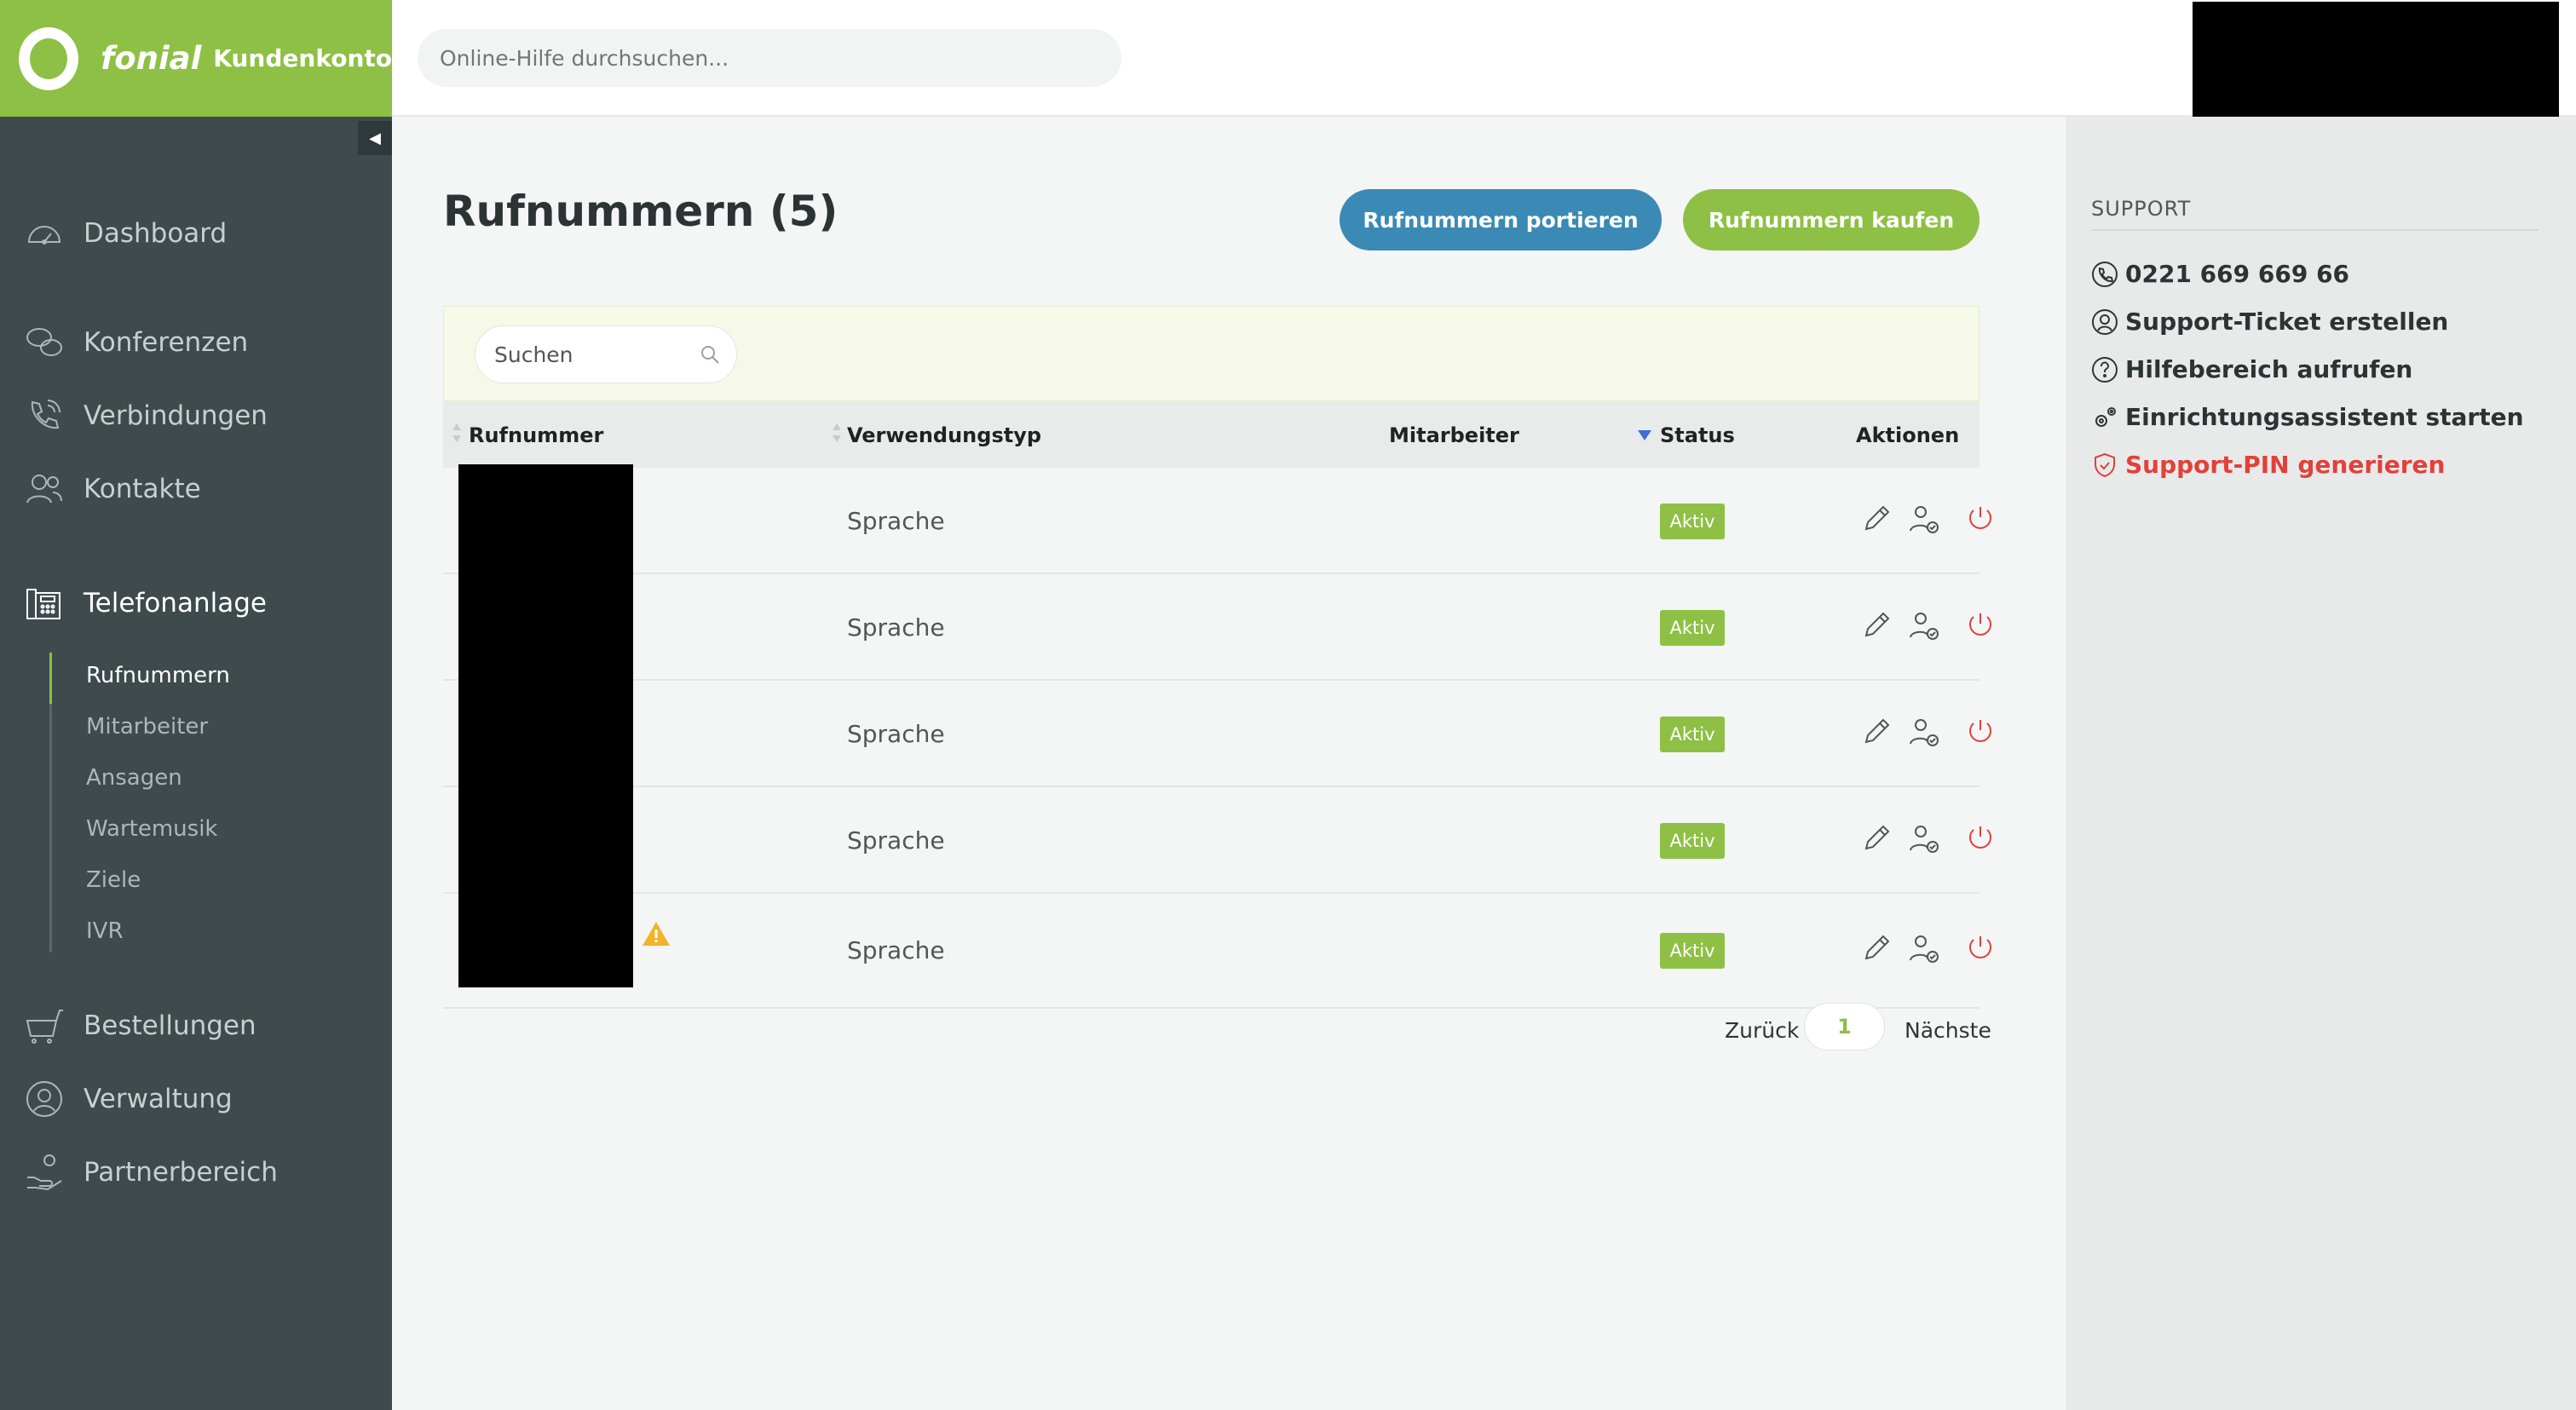 The image size is (2576, 1410). I want to click on support-phone-label: 0221 669 669 66, so click(2237, 274).